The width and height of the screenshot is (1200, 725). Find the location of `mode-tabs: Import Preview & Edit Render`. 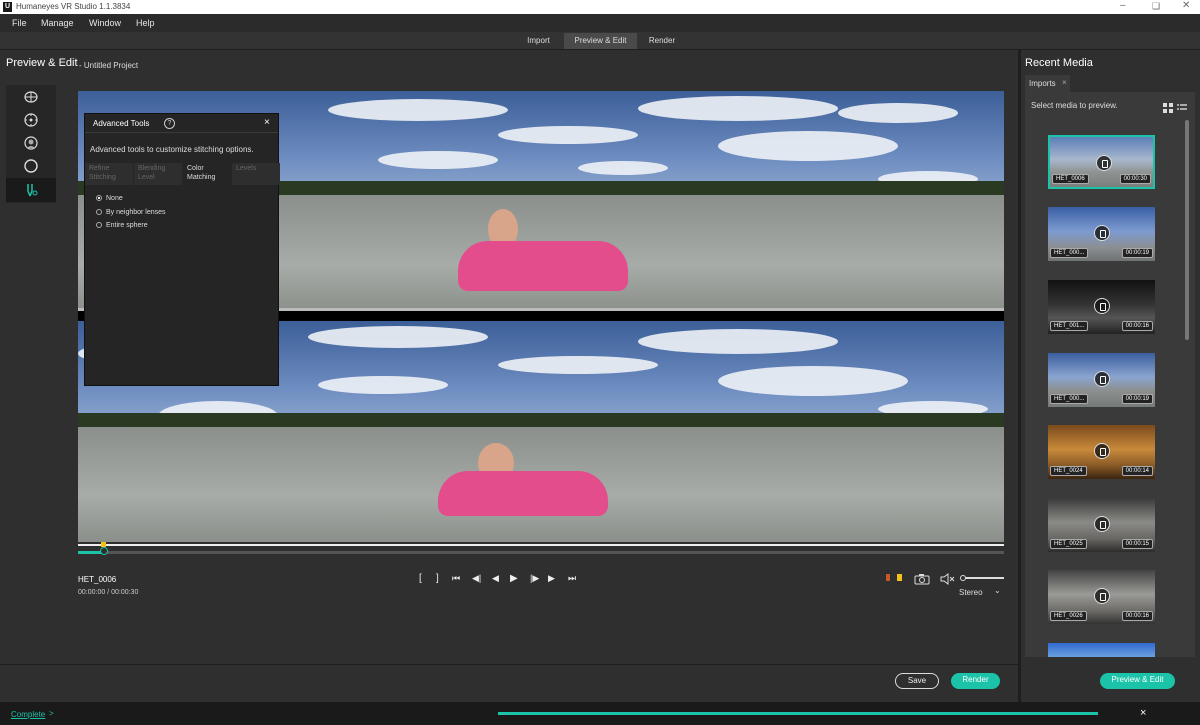

mode-tabs: Import Preview & Edit Render is located at coordinates (600, 40).